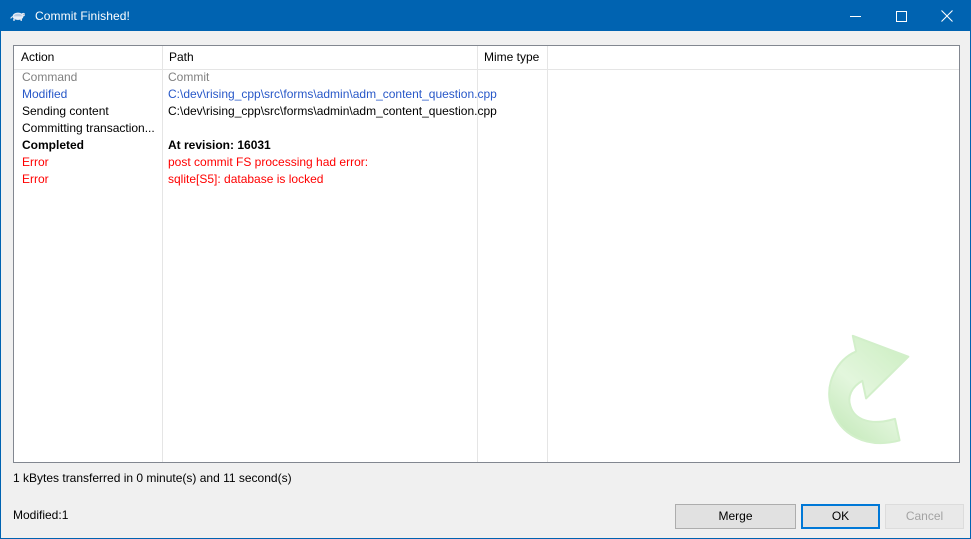 The height and width of the screenshot is (539, 971). I want to click on table-row: Error sqlite[S5]: database is locked, so click(486, 179).